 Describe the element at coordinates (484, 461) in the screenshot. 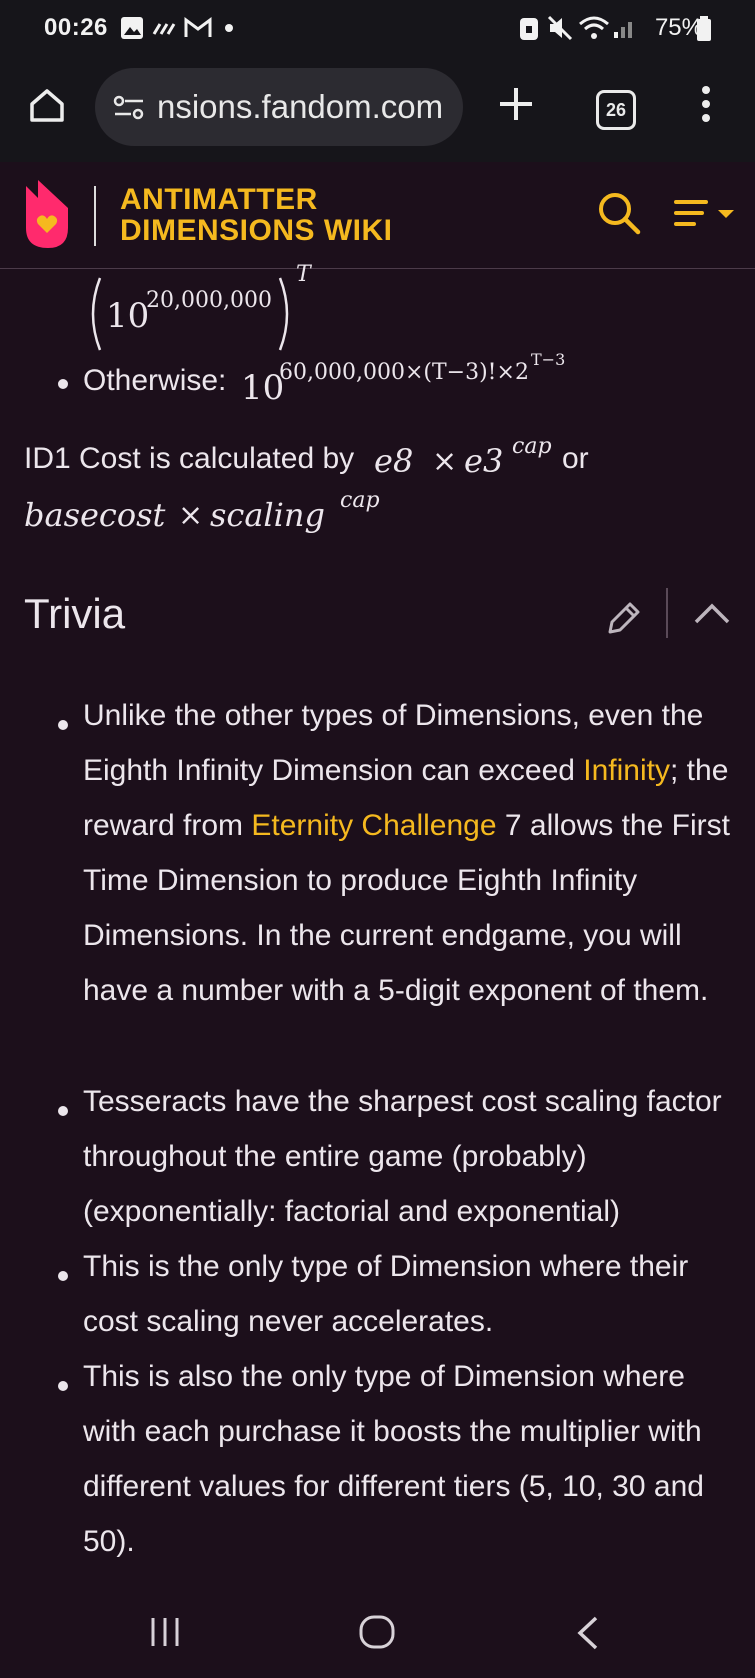

I see `id1-expr1-b: e3` at that location.